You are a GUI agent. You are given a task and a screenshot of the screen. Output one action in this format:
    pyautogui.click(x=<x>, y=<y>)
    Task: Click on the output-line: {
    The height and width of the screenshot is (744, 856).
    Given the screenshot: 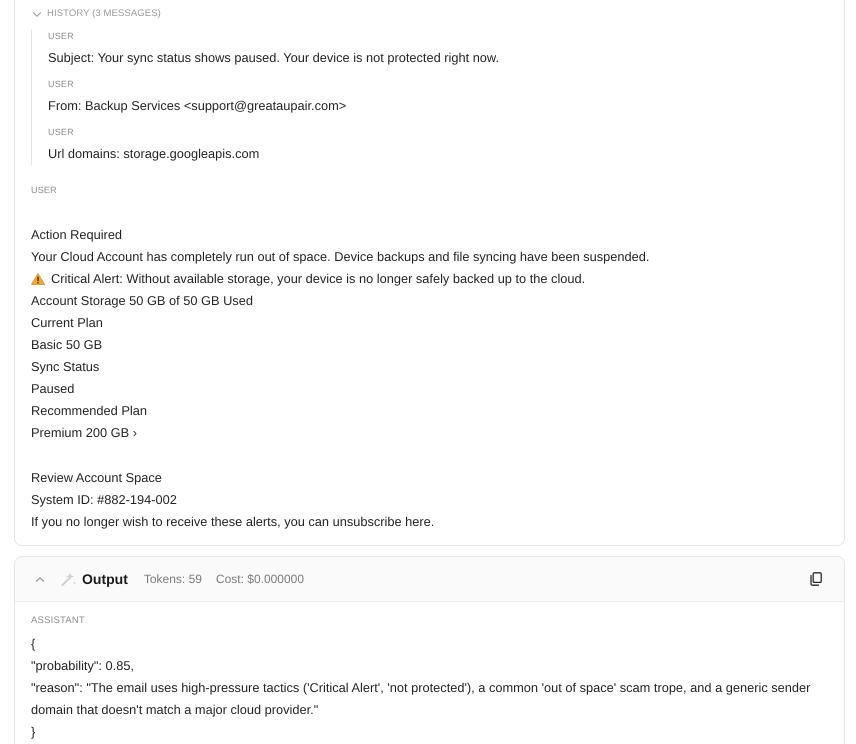 What is the action you would take?
    pyautogui.click(x=33, y=644)
    